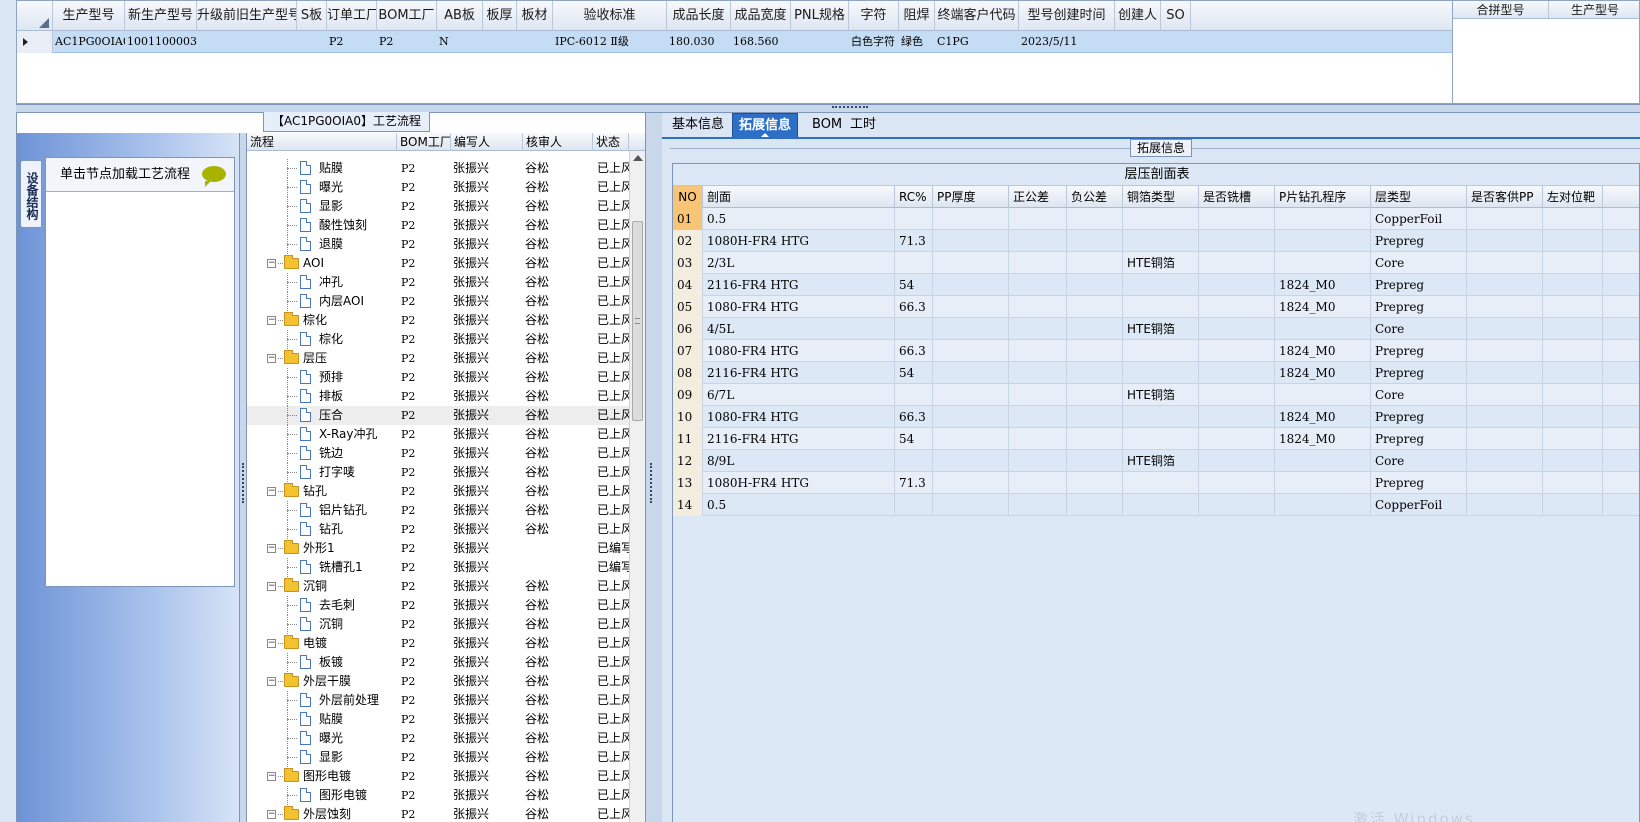 This screenshot has width=1640, height=822. What do you see at coordinates (761, 16) in the screenshot?
I see `column-header: 成品宽度` at bounding box center [761, 16].